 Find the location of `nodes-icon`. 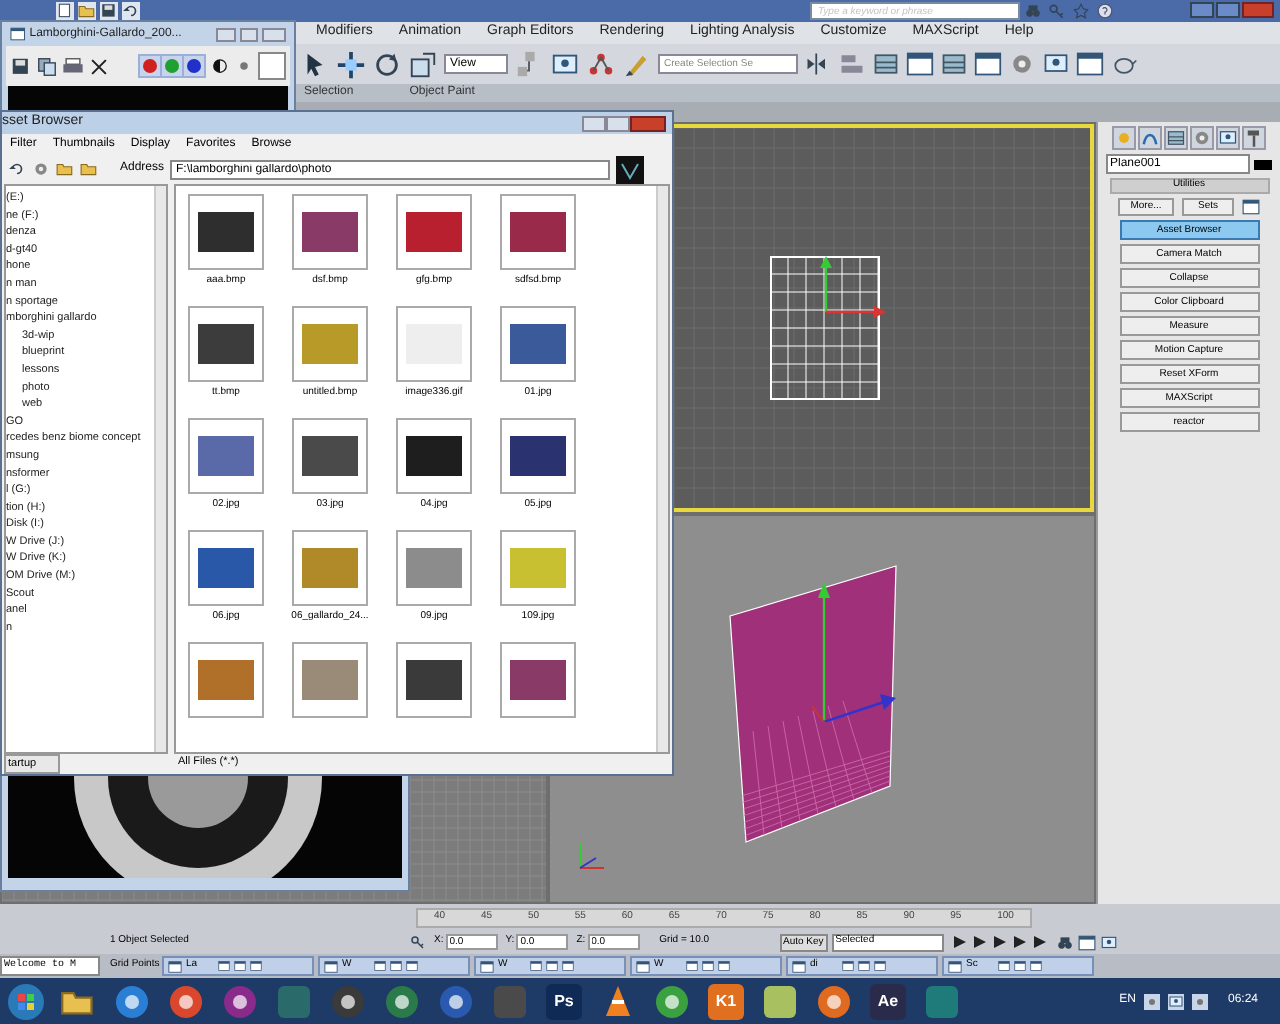

nodes-icon is located at coordinates (601, 64).